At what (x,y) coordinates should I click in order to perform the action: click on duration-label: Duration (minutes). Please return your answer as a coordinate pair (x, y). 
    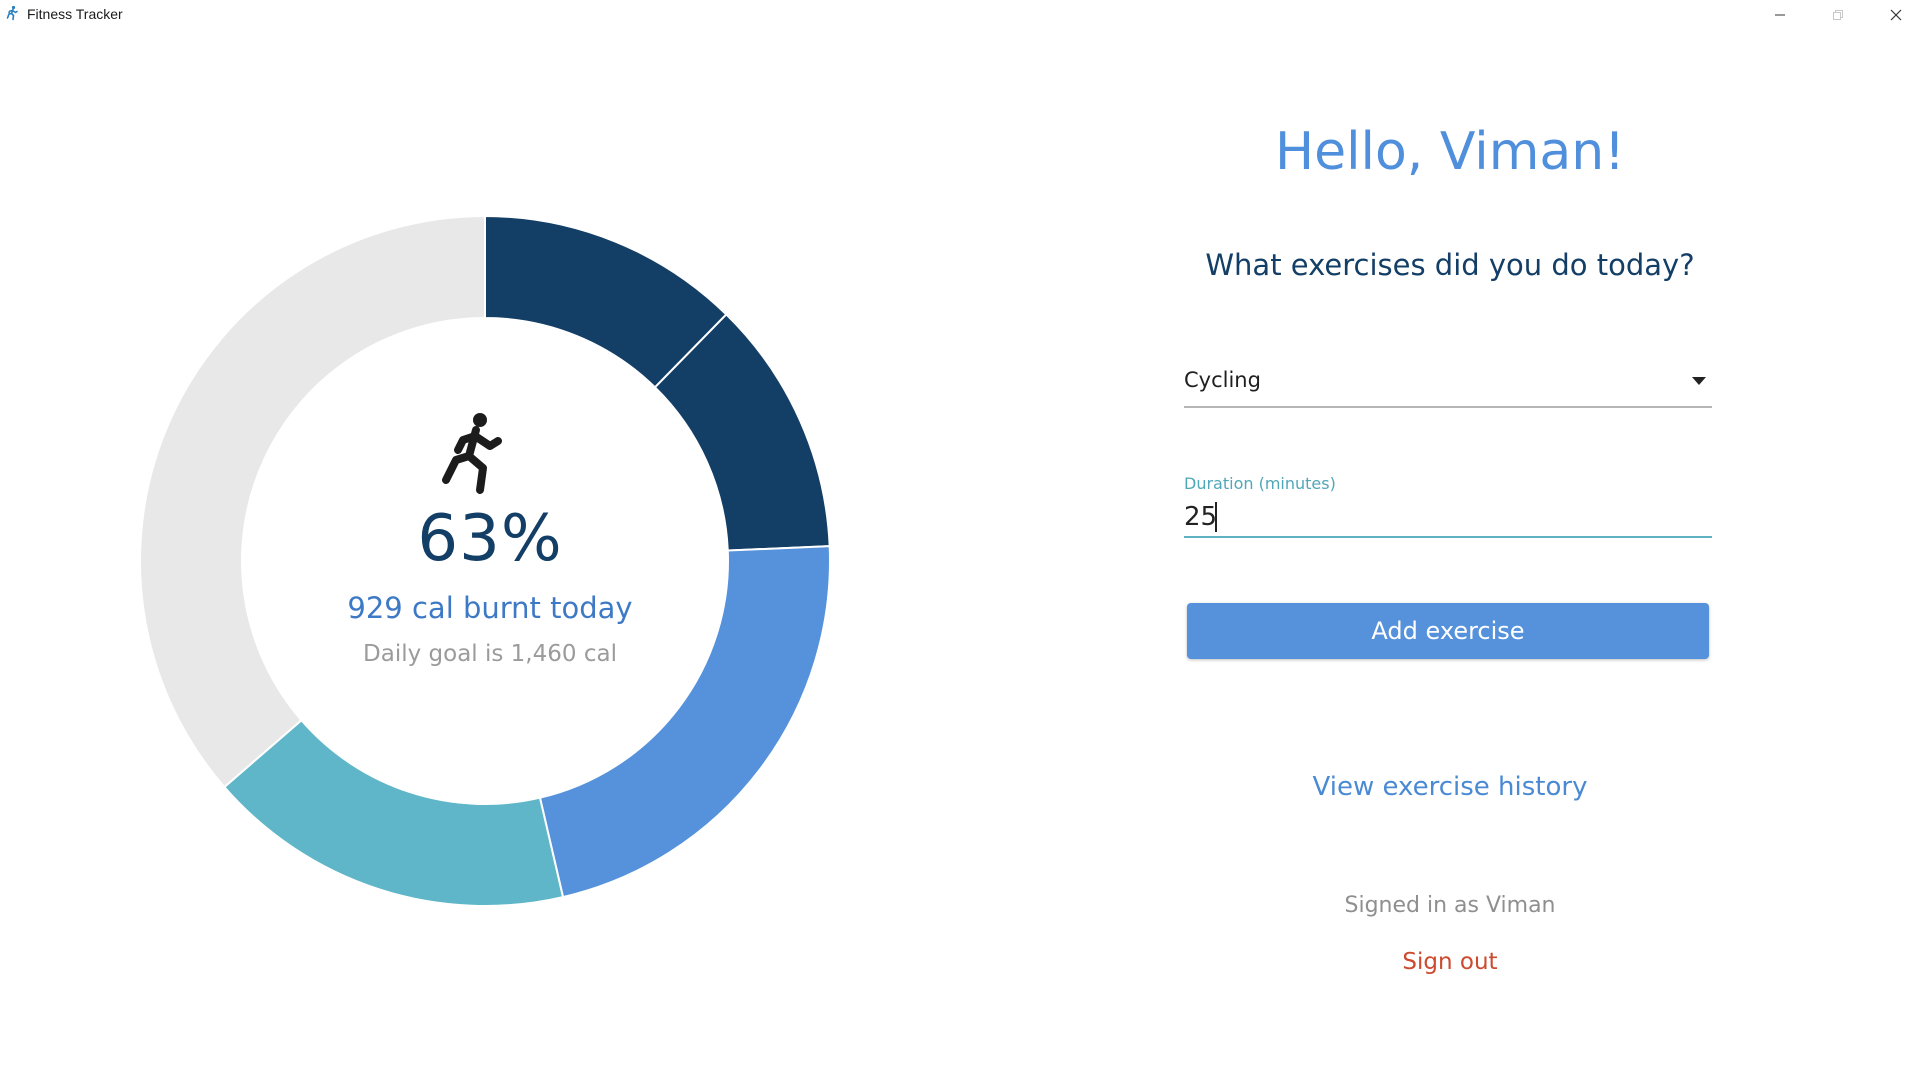
    Looking at the image, I should click on (1260, 483).